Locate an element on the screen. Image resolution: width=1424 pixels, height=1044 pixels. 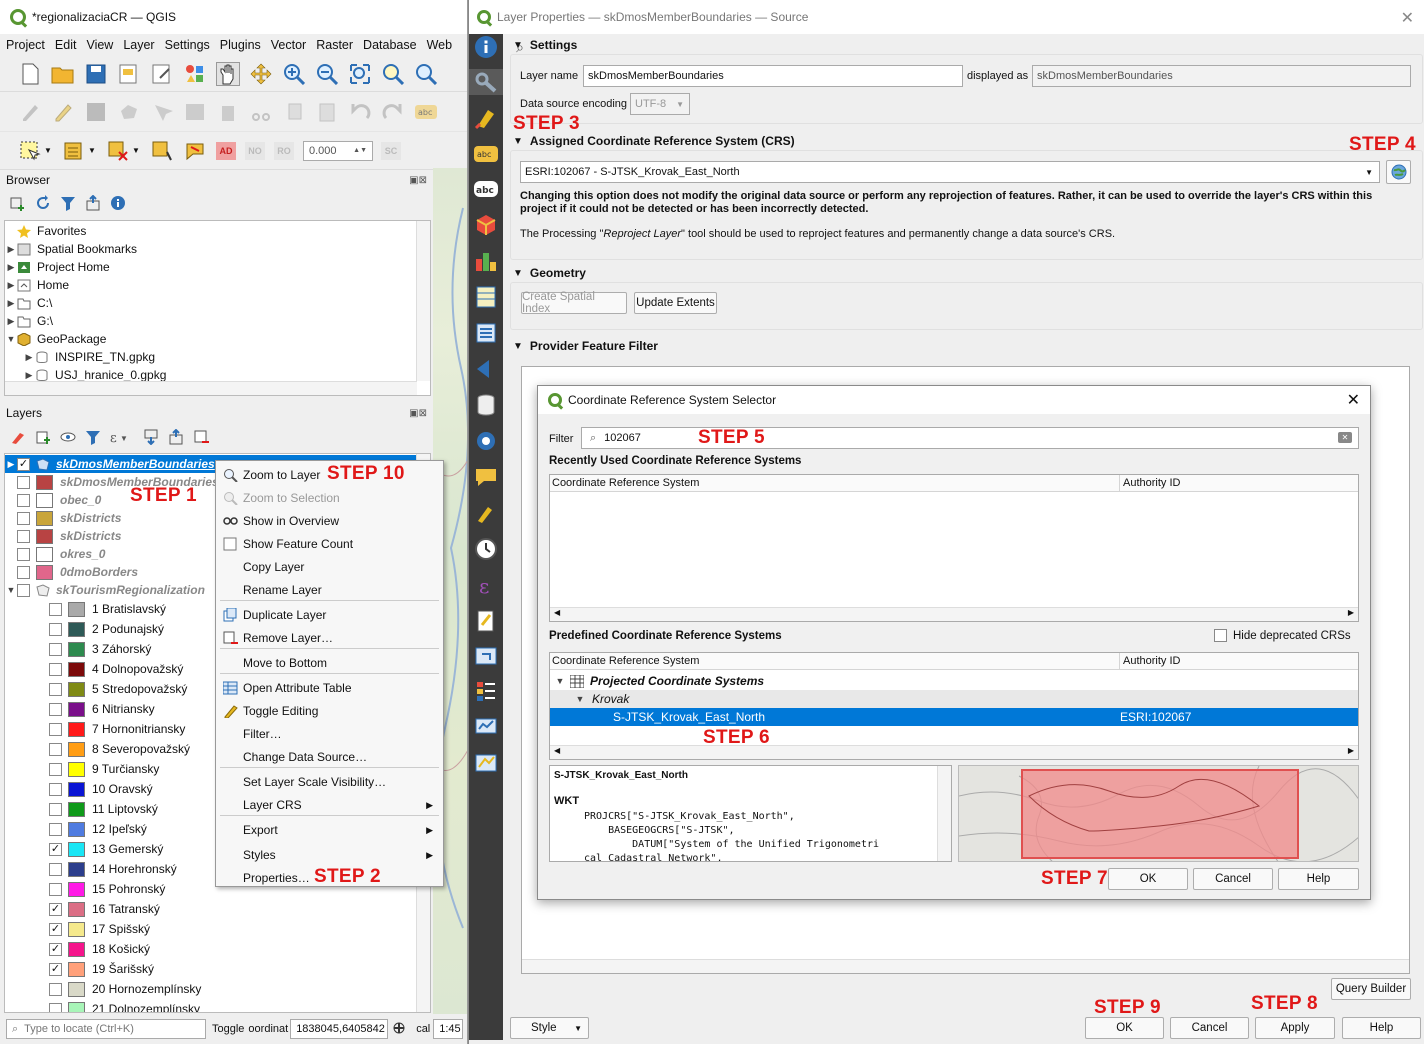
select-crs-button is located at coordinates (1398, 172).